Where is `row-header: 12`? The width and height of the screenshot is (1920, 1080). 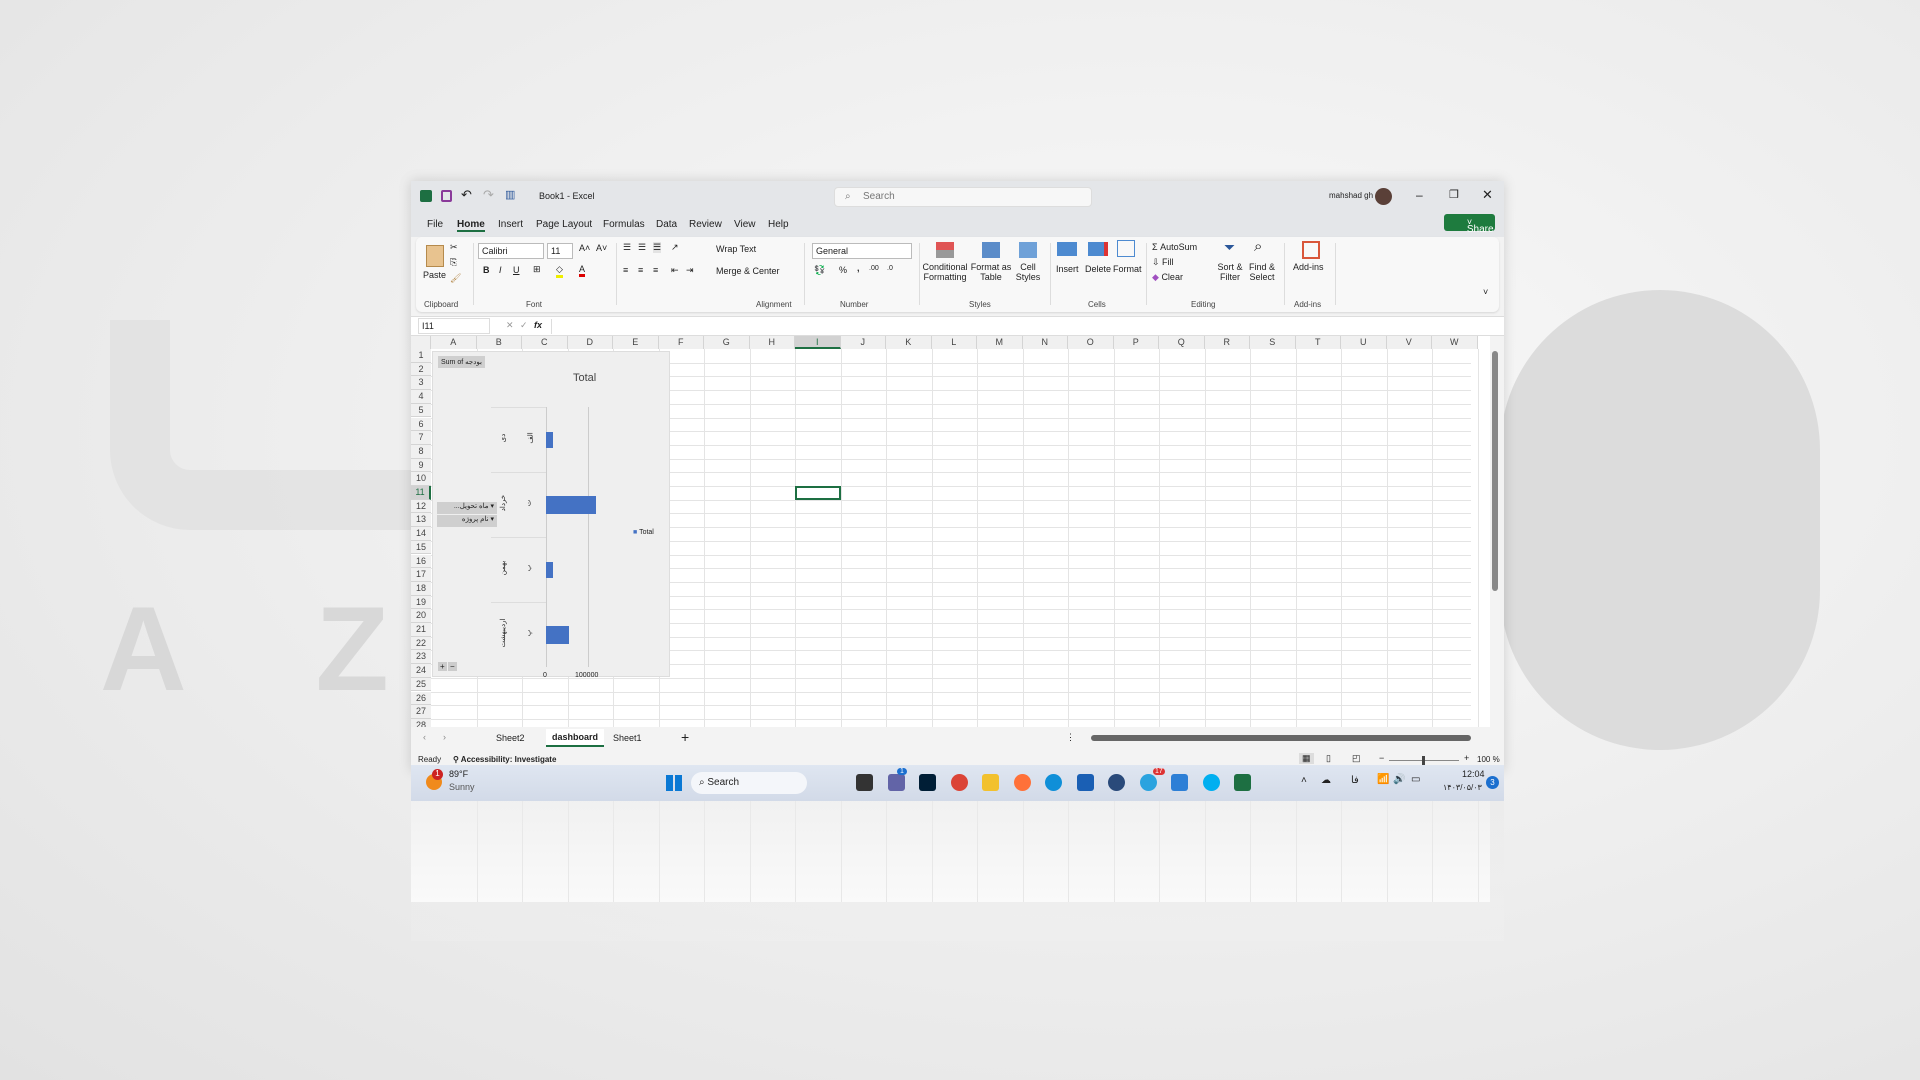 row-header: 12 is located at coordinates (421, 506).